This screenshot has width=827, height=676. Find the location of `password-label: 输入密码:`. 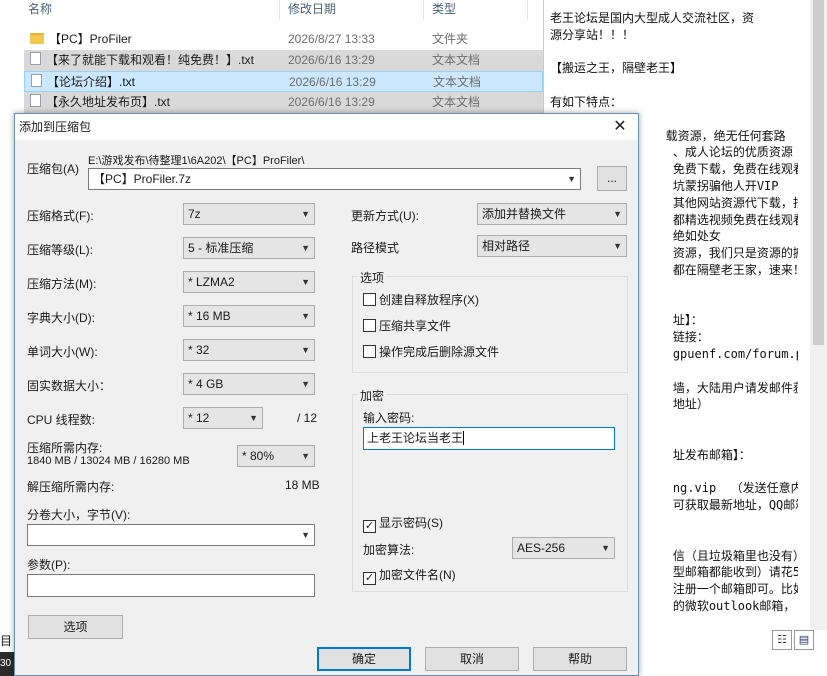

password-label: 输入密码: is located at coordinates (389, 418).